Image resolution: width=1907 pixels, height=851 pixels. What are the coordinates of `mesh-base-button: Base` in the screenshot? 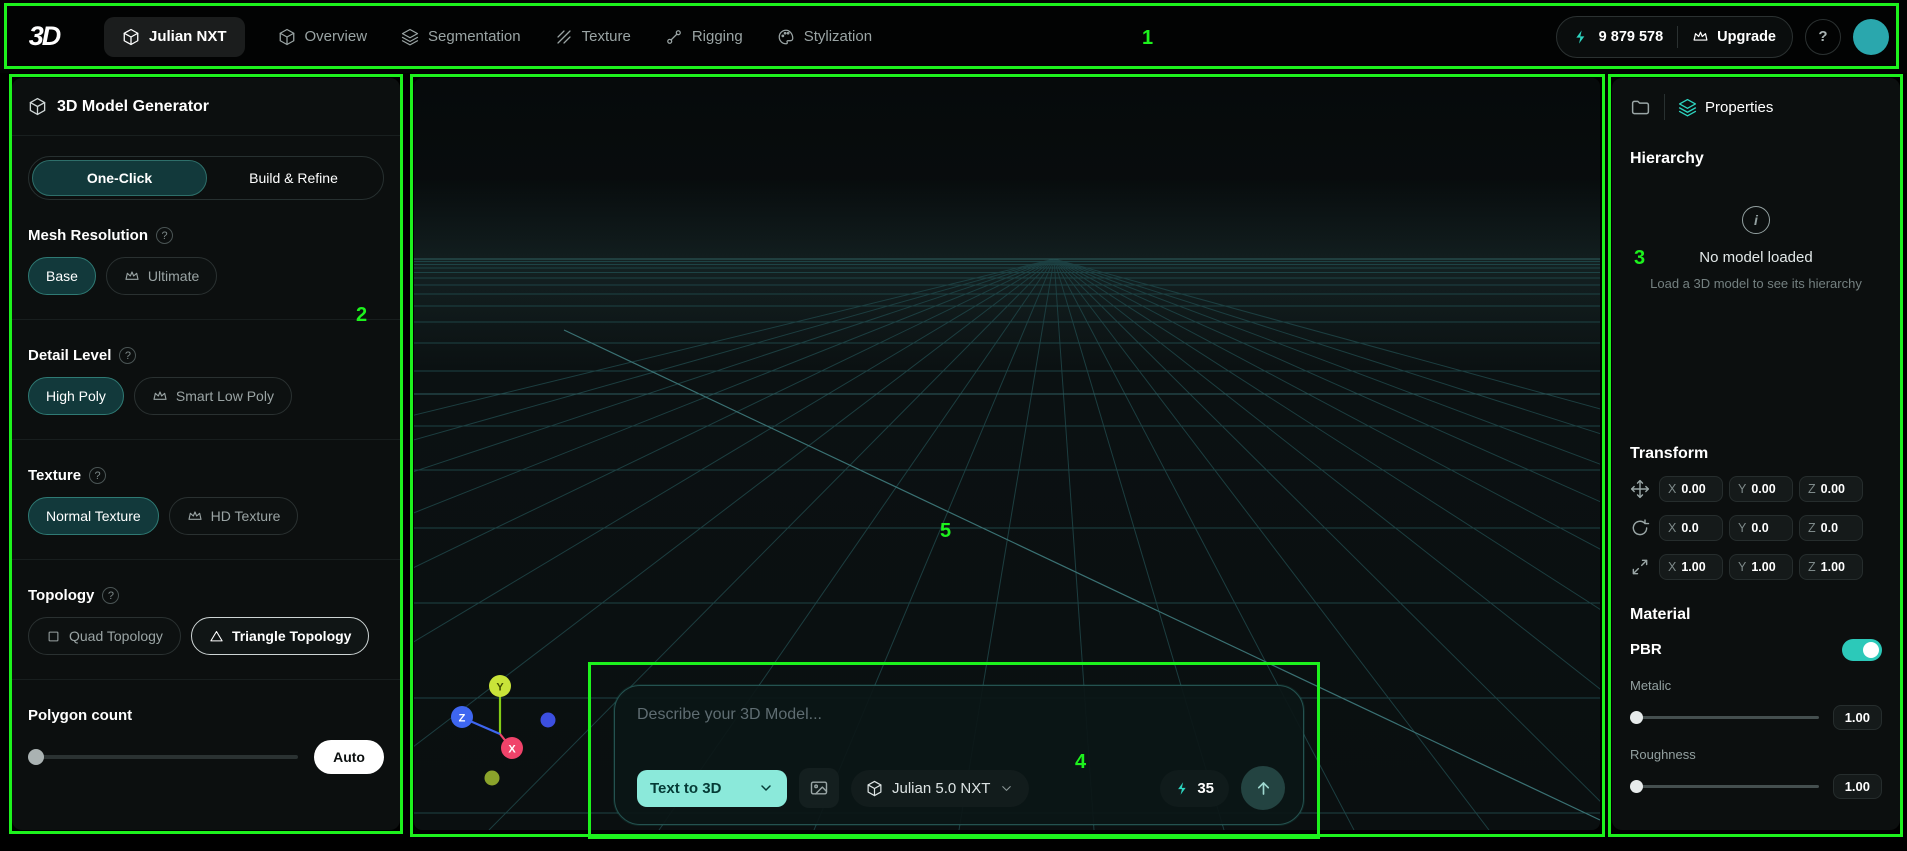 It's located at (62, 276).